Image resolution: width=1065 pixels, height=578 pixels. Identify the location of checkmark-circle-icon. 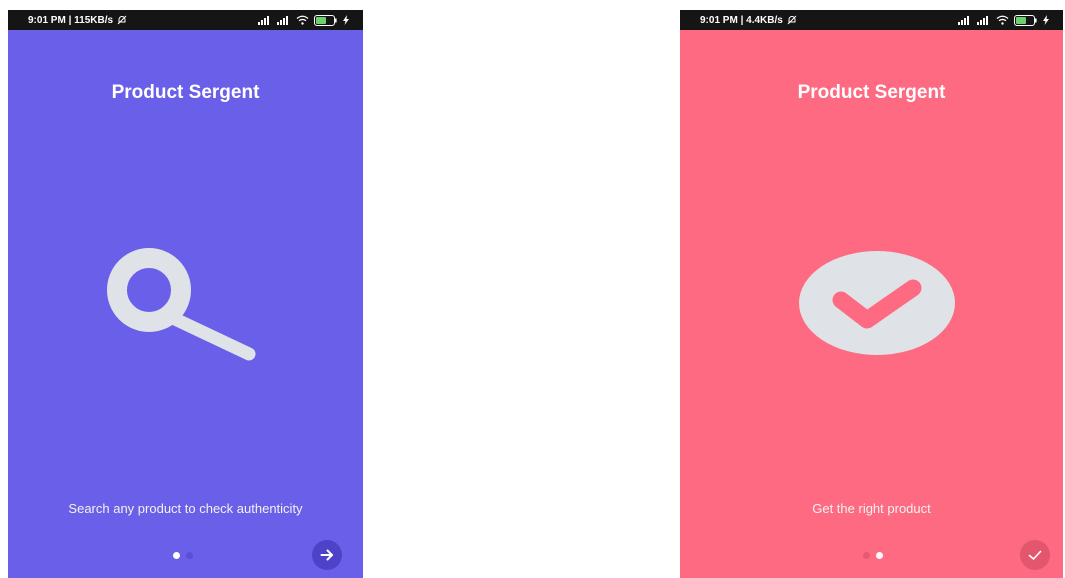
(877, 303).